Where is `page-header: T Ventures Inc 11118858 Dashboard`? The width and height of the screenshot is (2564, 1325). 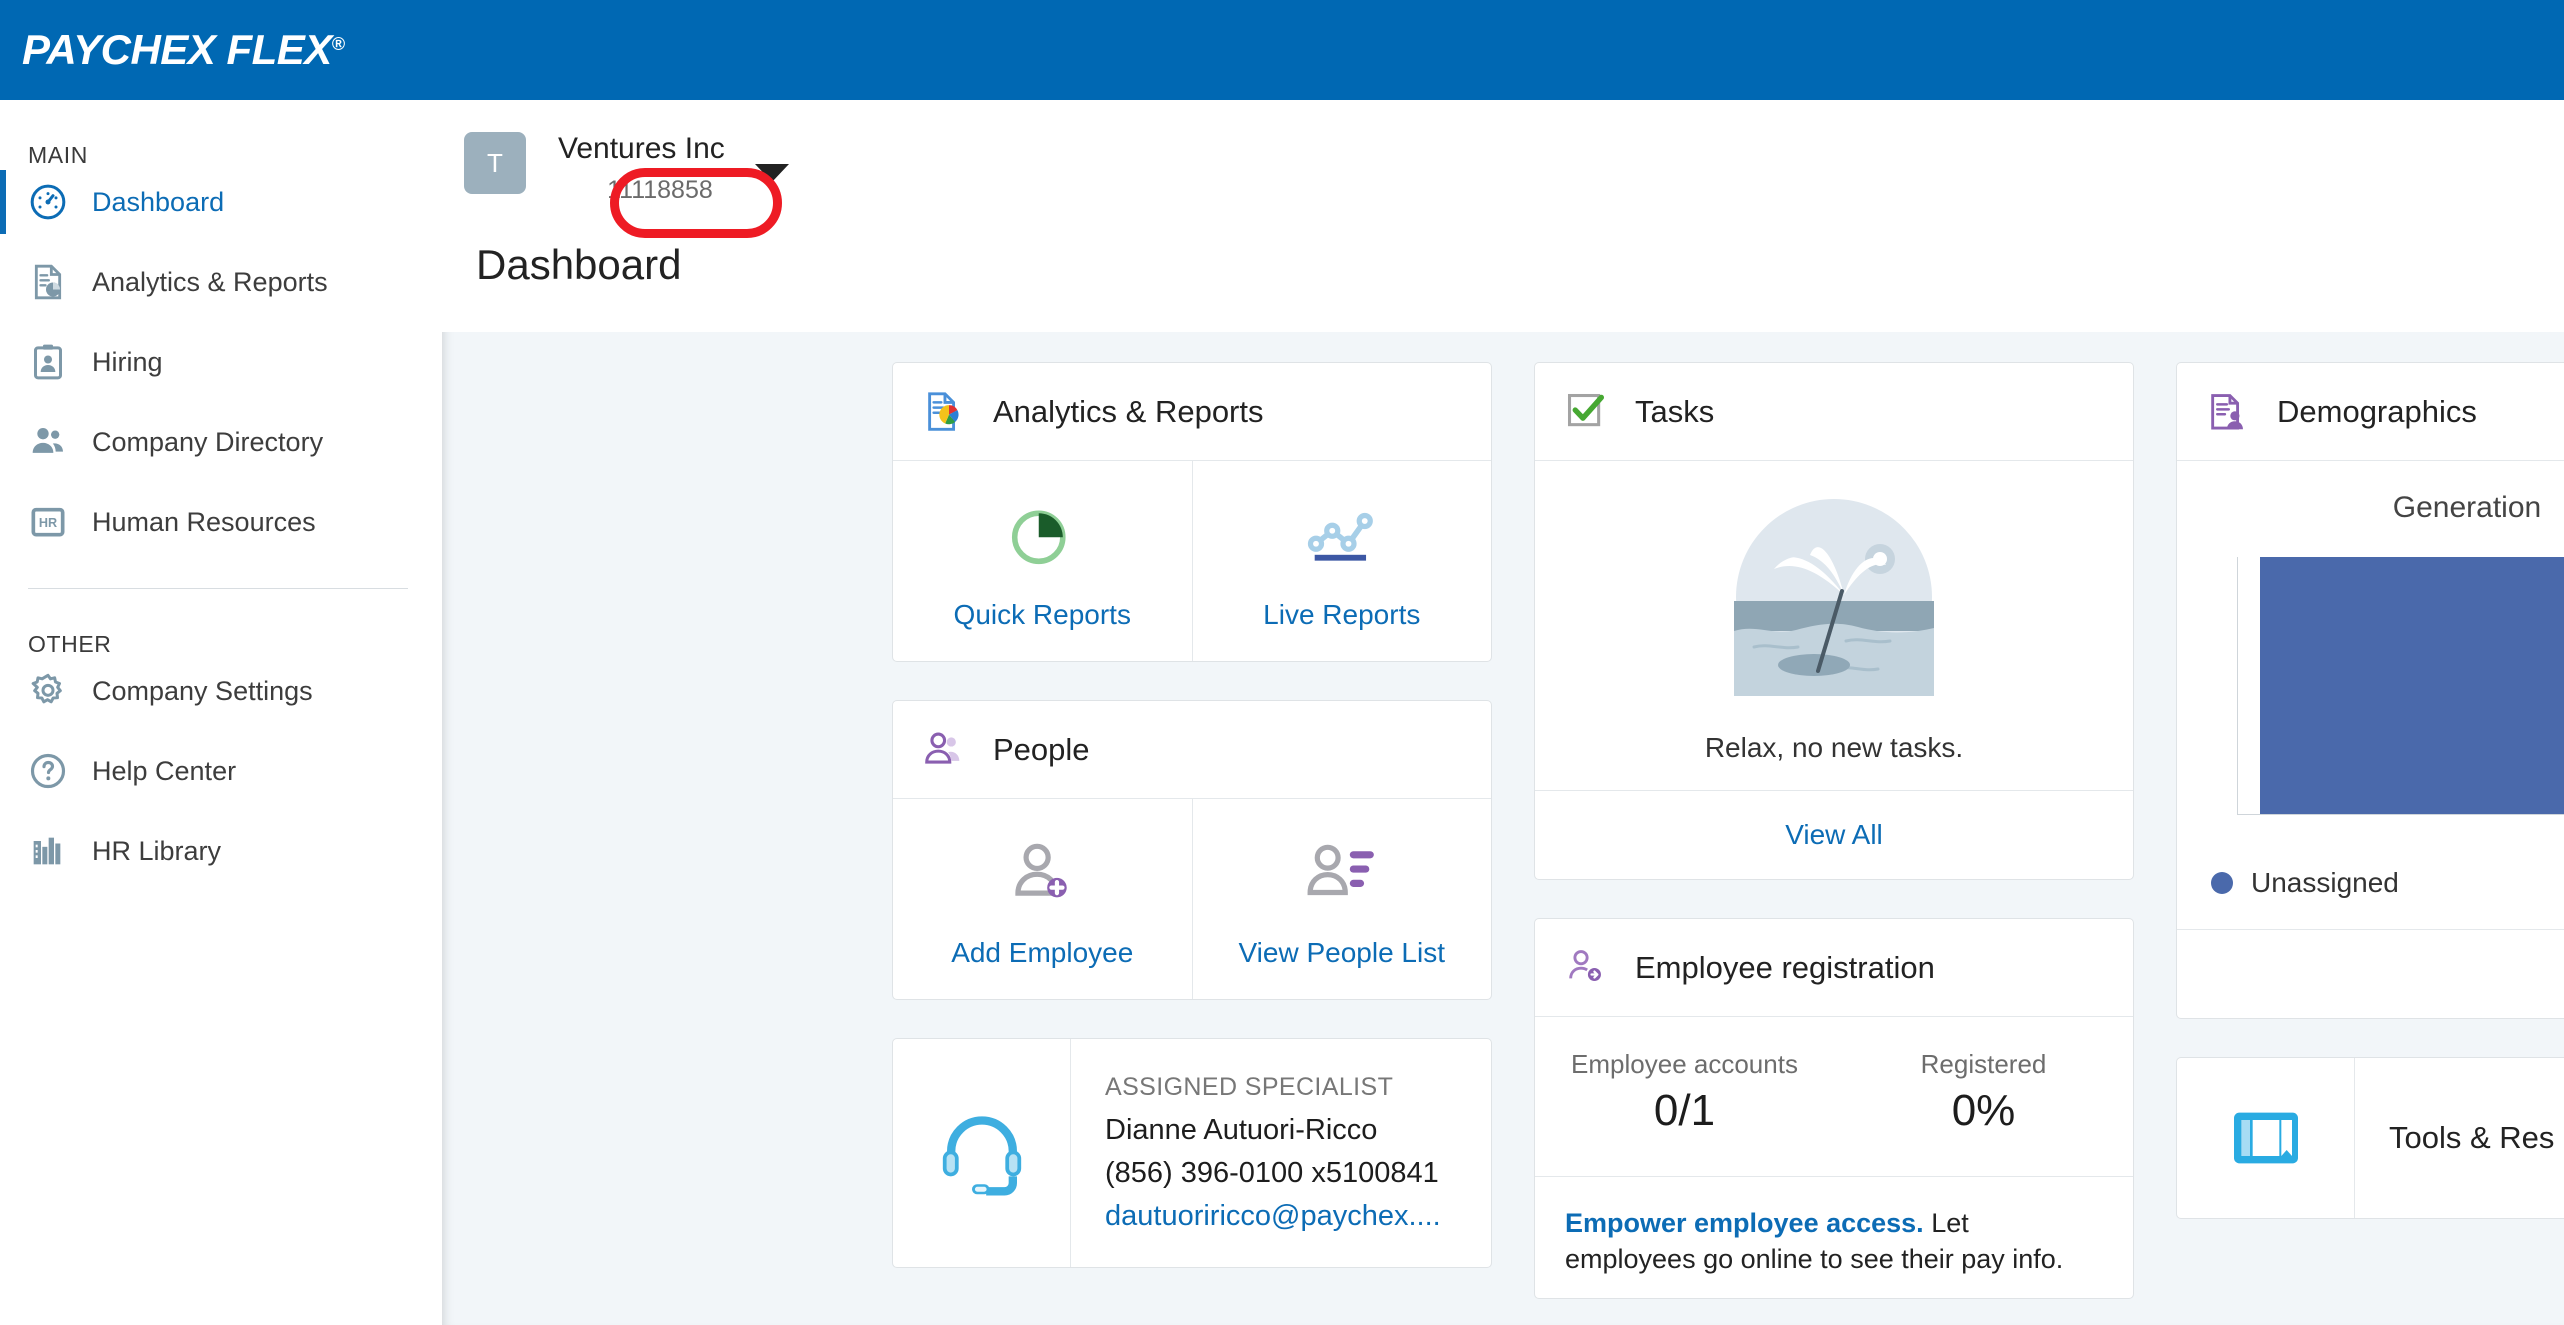
page-header: T Ventures Inc 11118858 Dashboard is located at coordinates (1503, 216).